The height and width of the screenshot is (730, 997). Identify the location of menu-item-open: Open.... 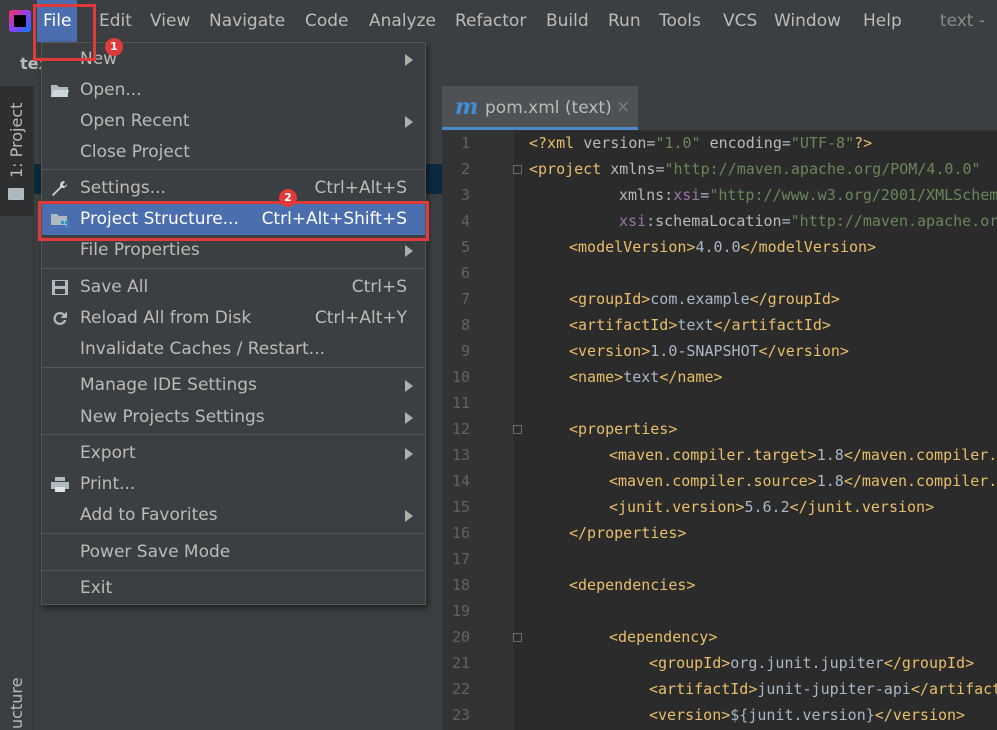
(233, 90).